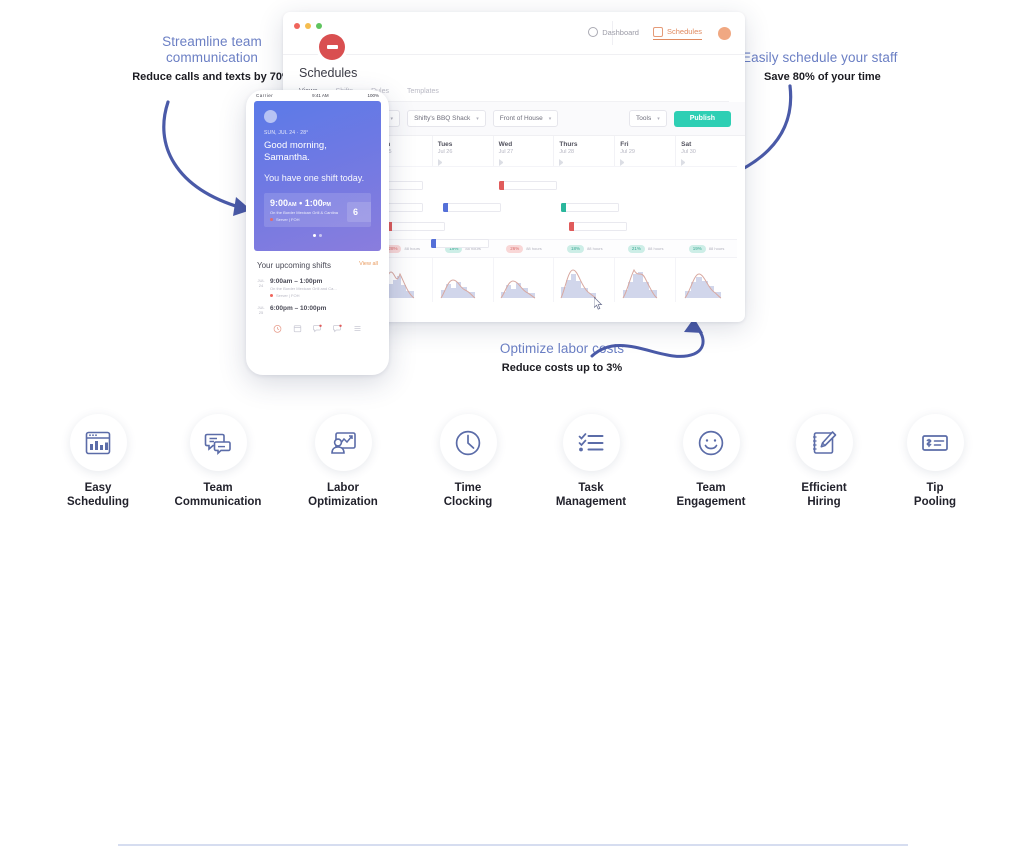 This screenshot has height=846, width=1024. Describe the element at coordinates (585, 151) in the screenshot. I see `day-column-thurs: Thurs Jul 28` at that location.